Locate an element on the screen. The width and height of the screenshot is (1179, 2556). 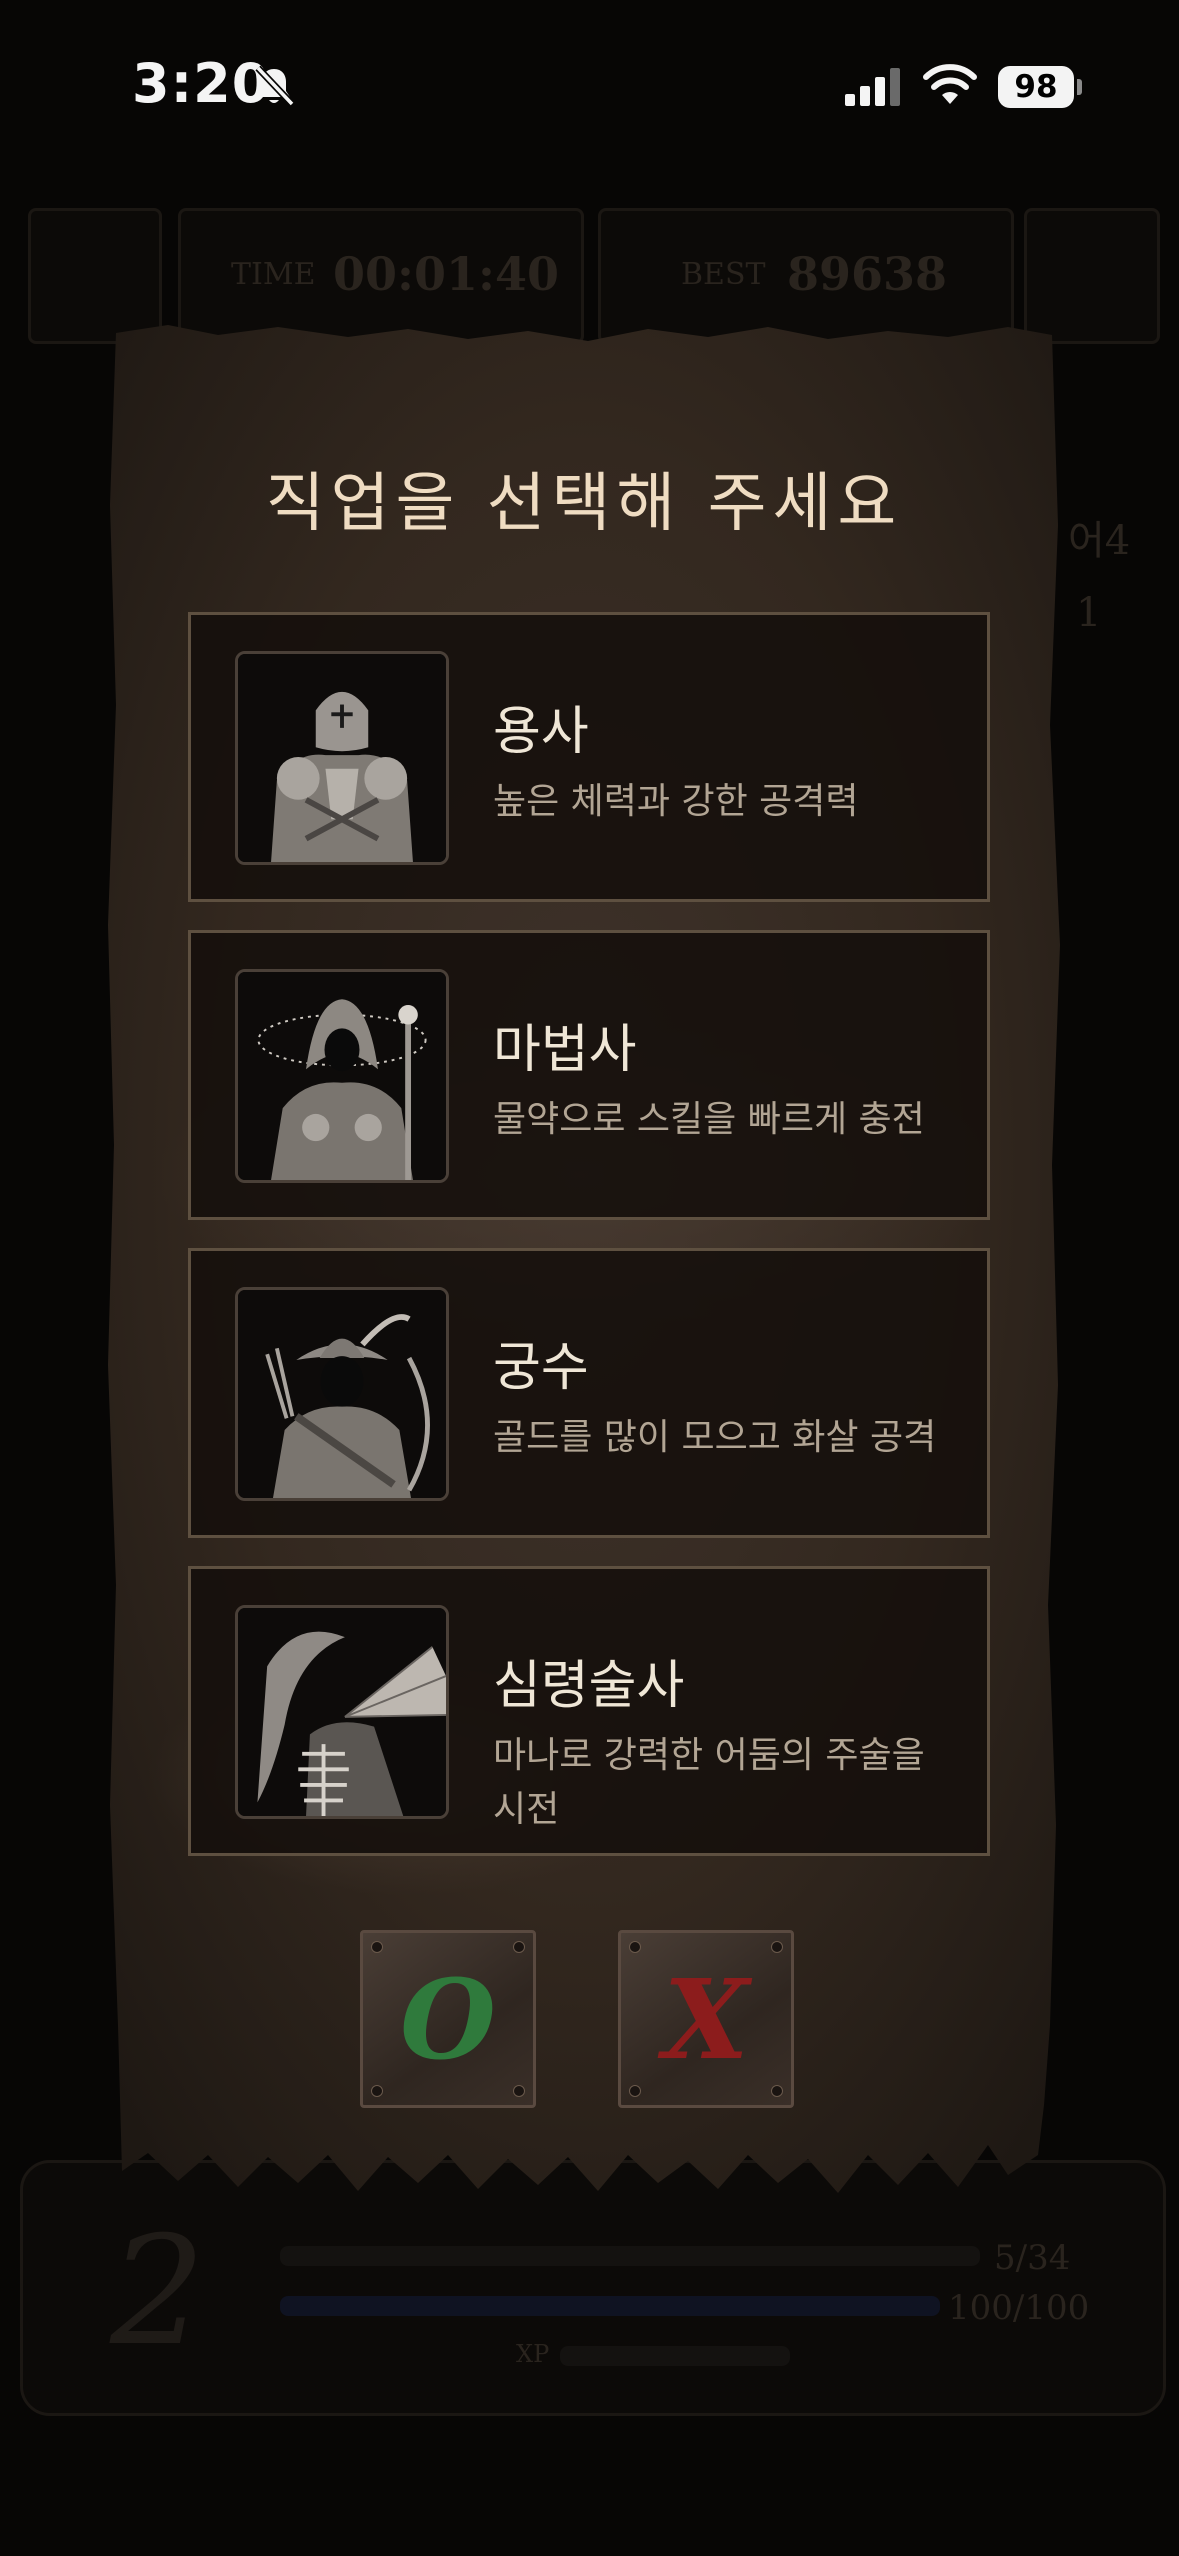
level-number: 2 is located at coordinates (158, 2292).